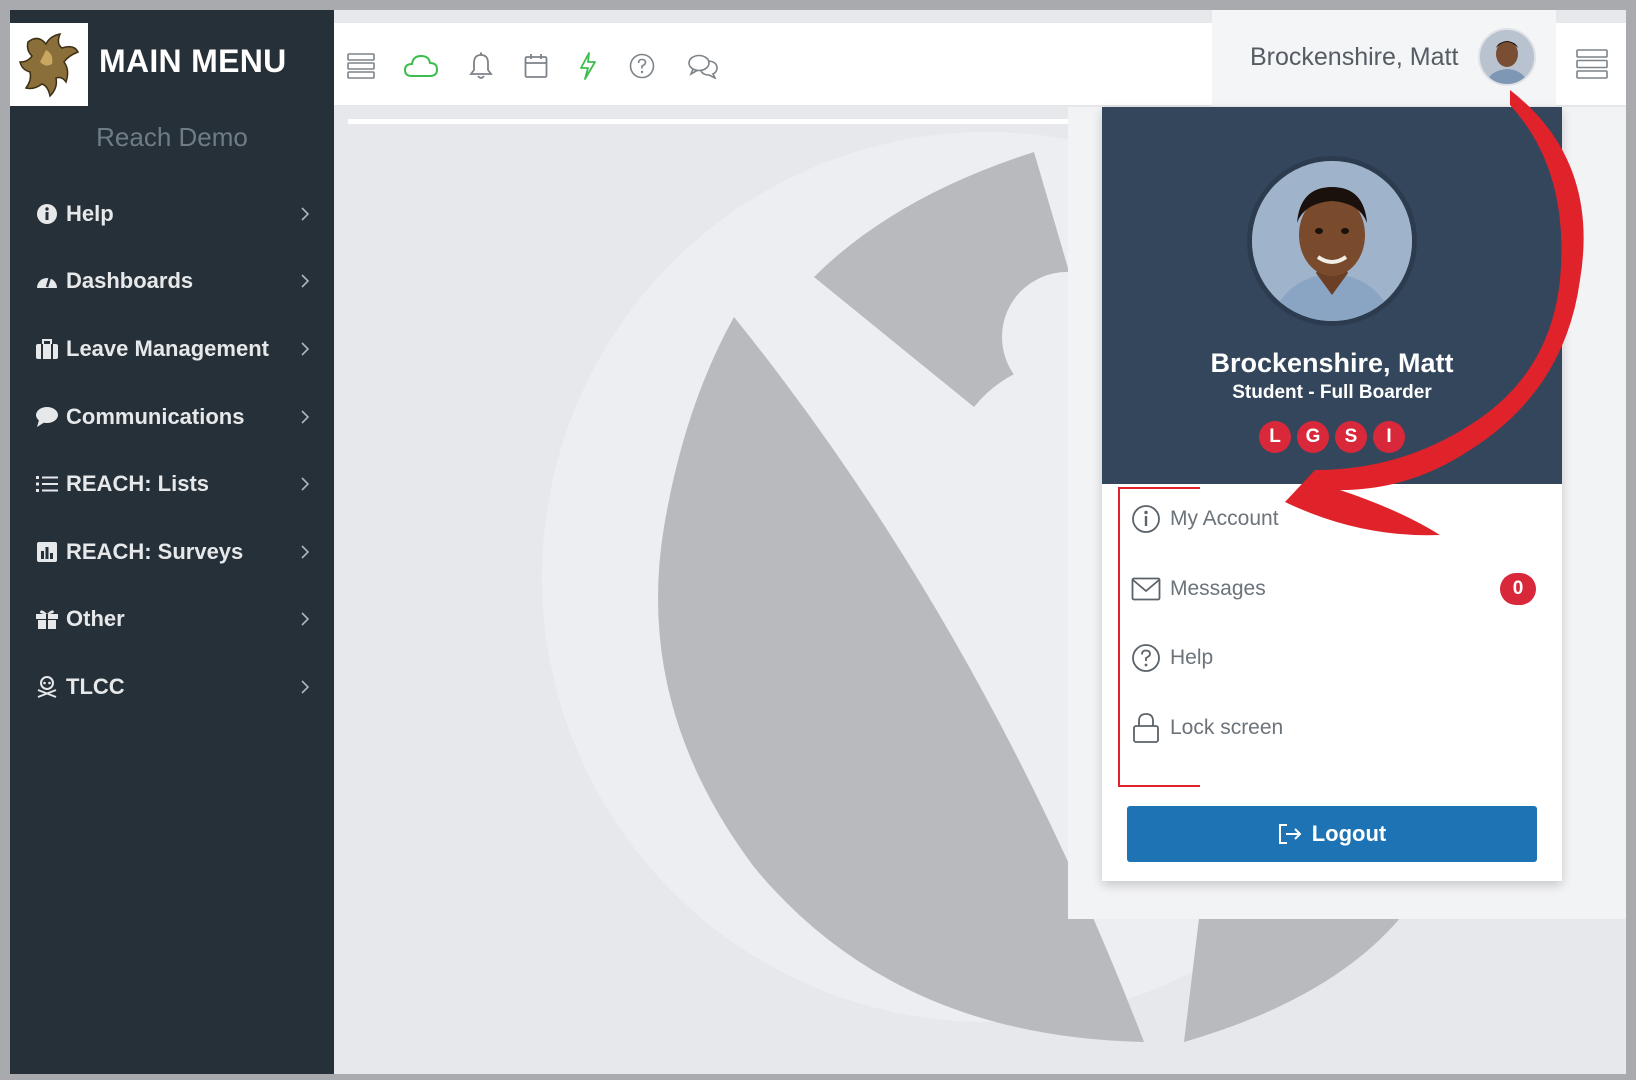  Describe the element at coordinates (95, 619) in the screenshot. I see `sidebar-item-label: Other` at that location.